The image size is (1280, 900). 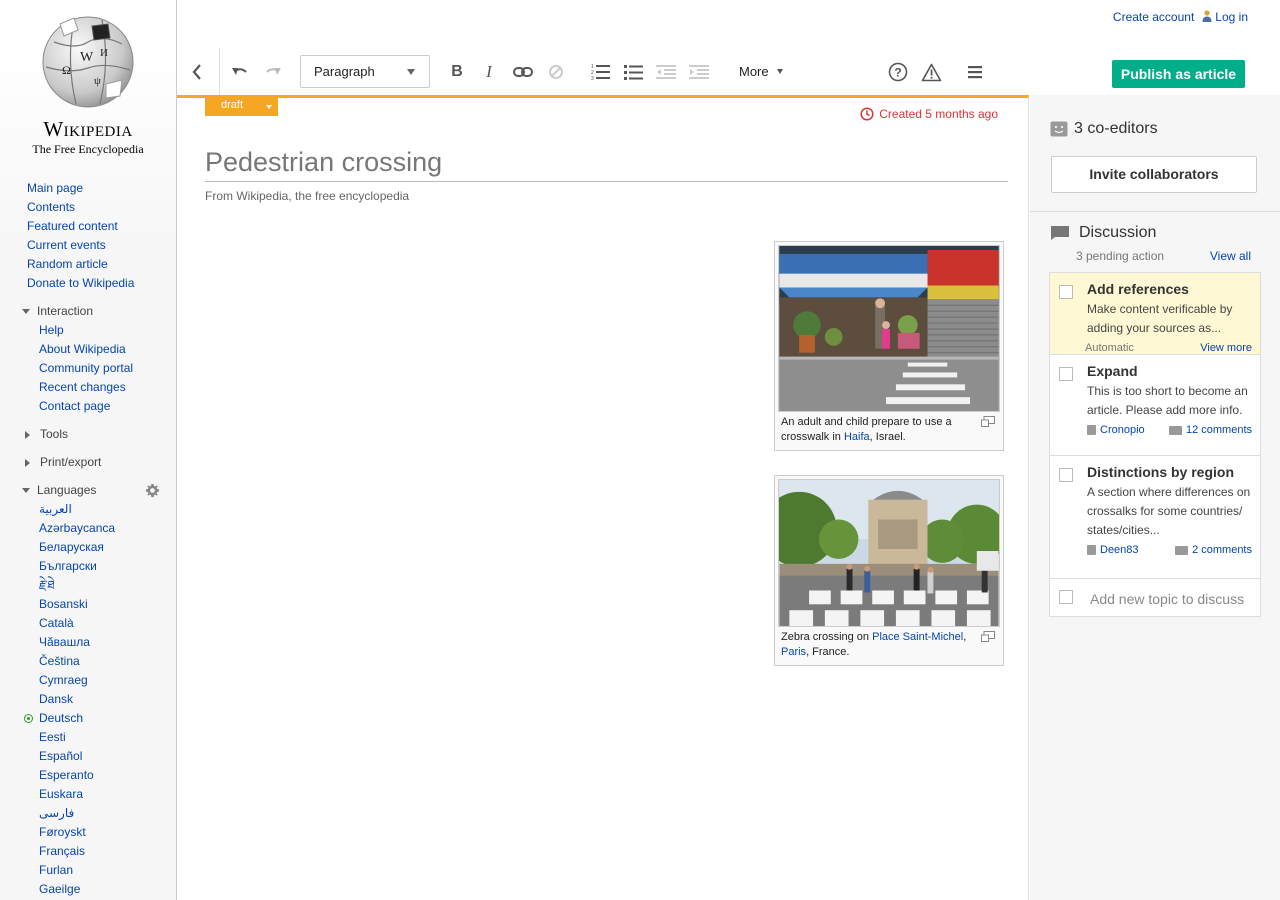 I want to click on help-icon: ?, so click(x=898, y=72).